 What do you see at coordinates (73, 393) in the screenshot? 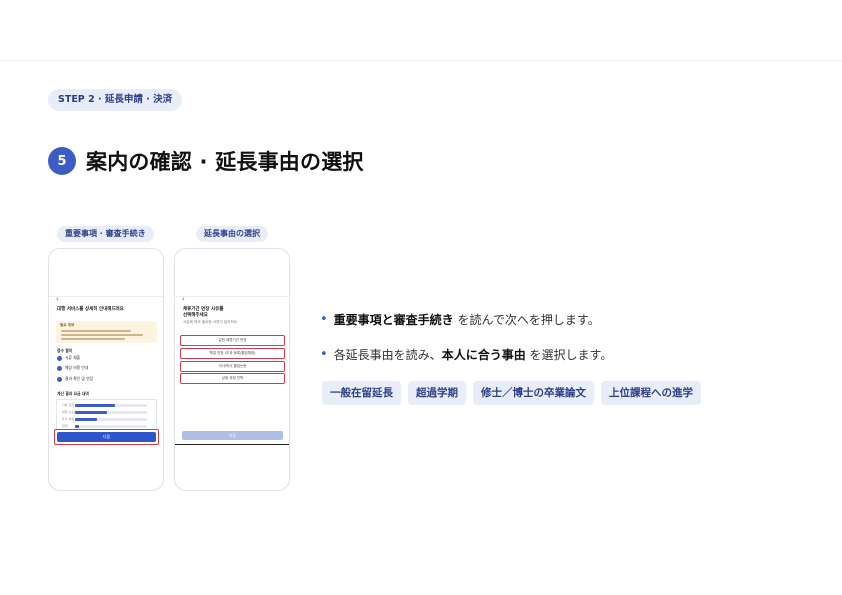
I see `phone-summary-title: 계산 결과 요금 내역` at bounding box center [73, 393].